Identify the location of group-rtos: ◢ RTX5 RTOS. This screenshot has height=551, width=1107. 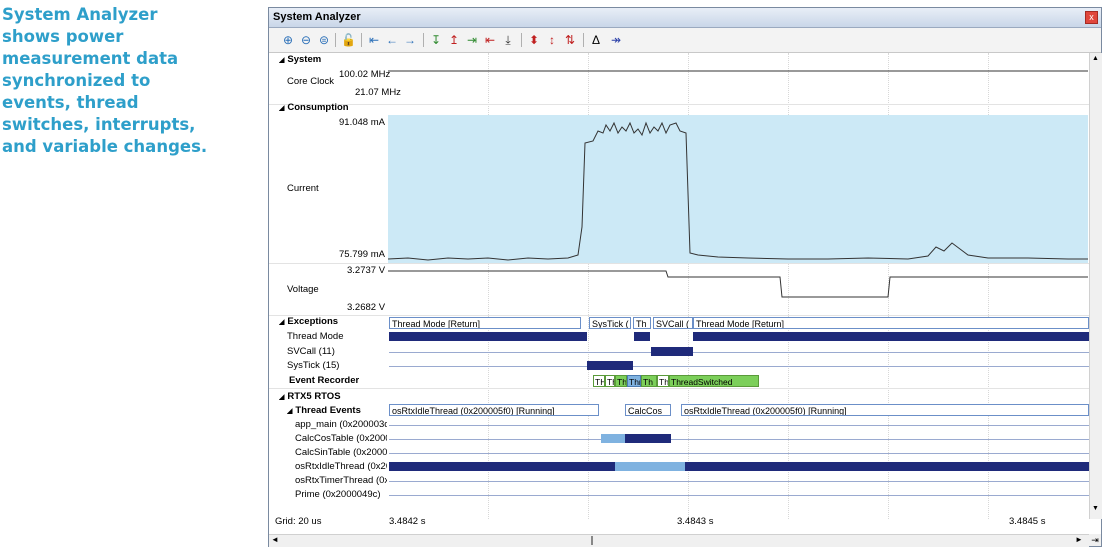
(310, 396).